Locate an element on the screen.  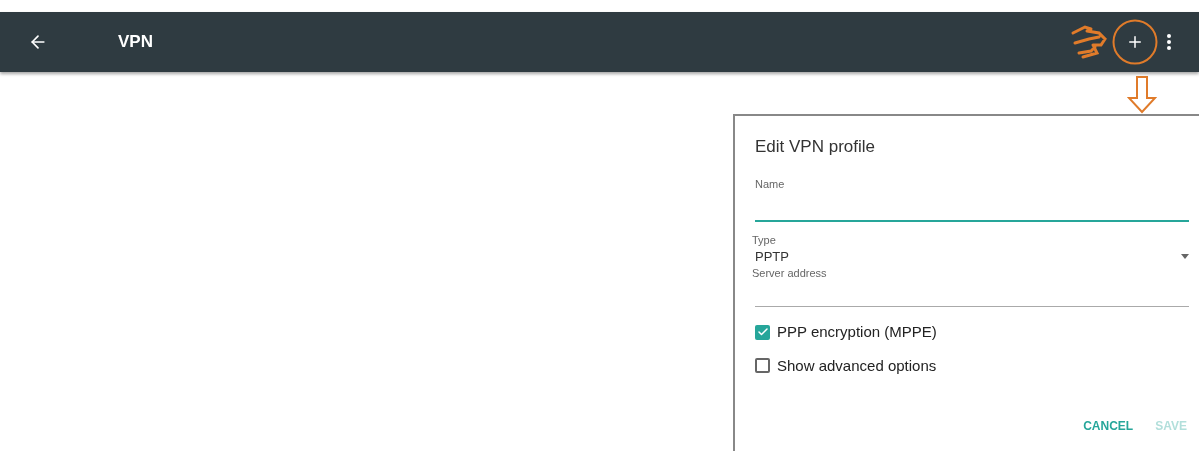
highlight-circle-icon is located at coordinates (1135, 42).